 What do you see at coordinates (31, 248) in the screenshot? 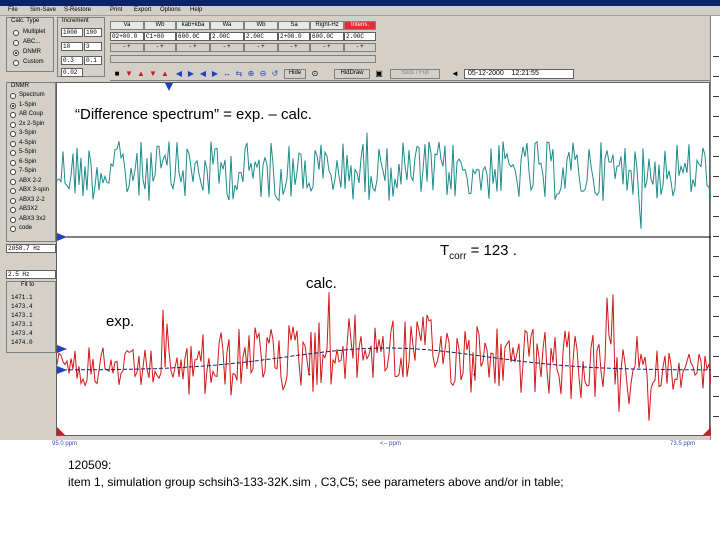
I see `hz-field: 2058.7 Hz` at bounding box center [31, 248].